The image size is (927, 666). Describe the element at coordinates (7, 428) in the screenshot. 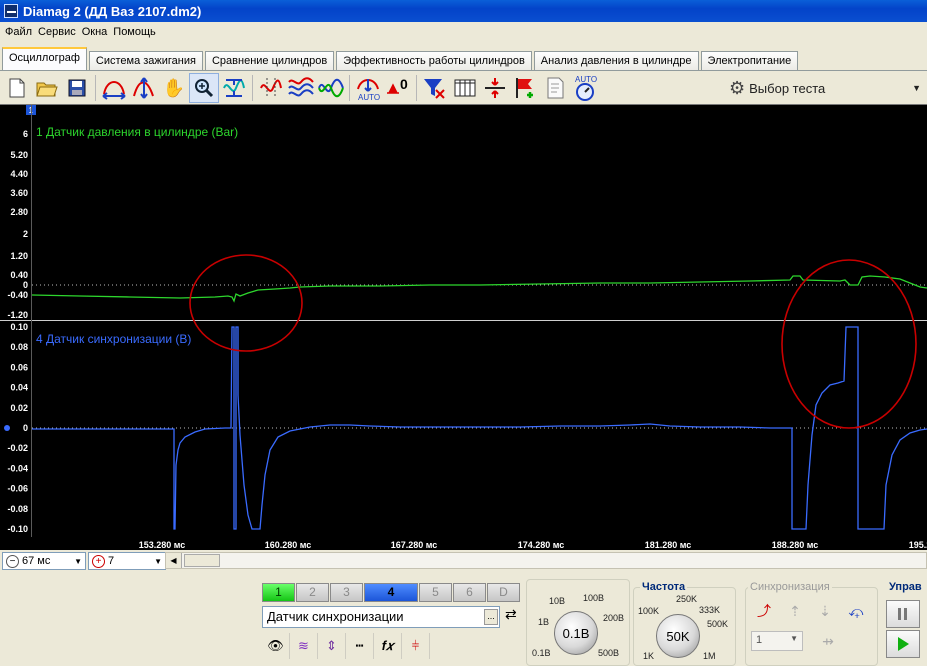

I see `channel4-offset-marker` at that location.